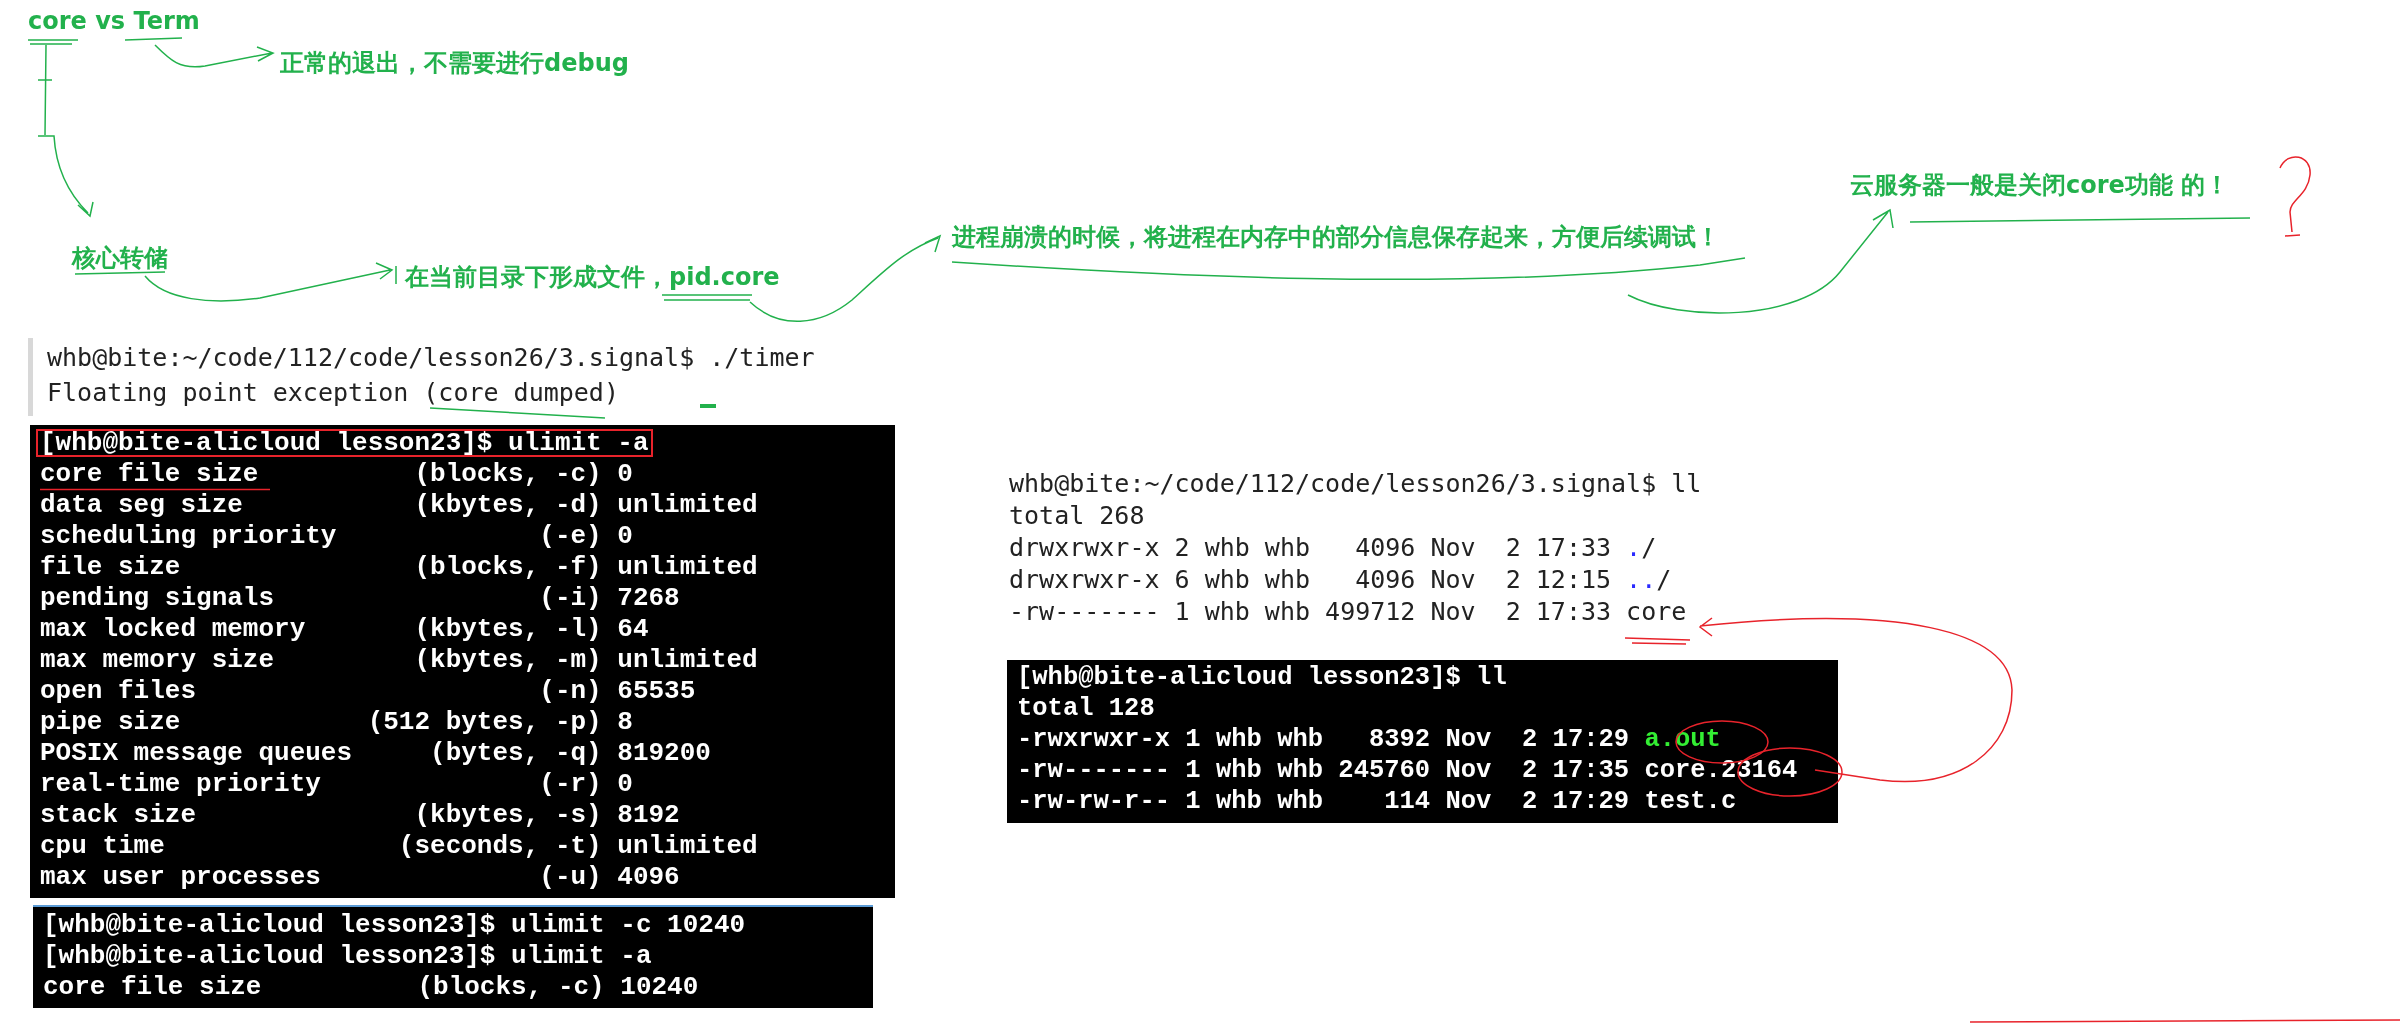  Describe the element at coordinates (336, 474) in the screenshot. I see `terminal-line: core file size (blocks, -c) 0` at that location.